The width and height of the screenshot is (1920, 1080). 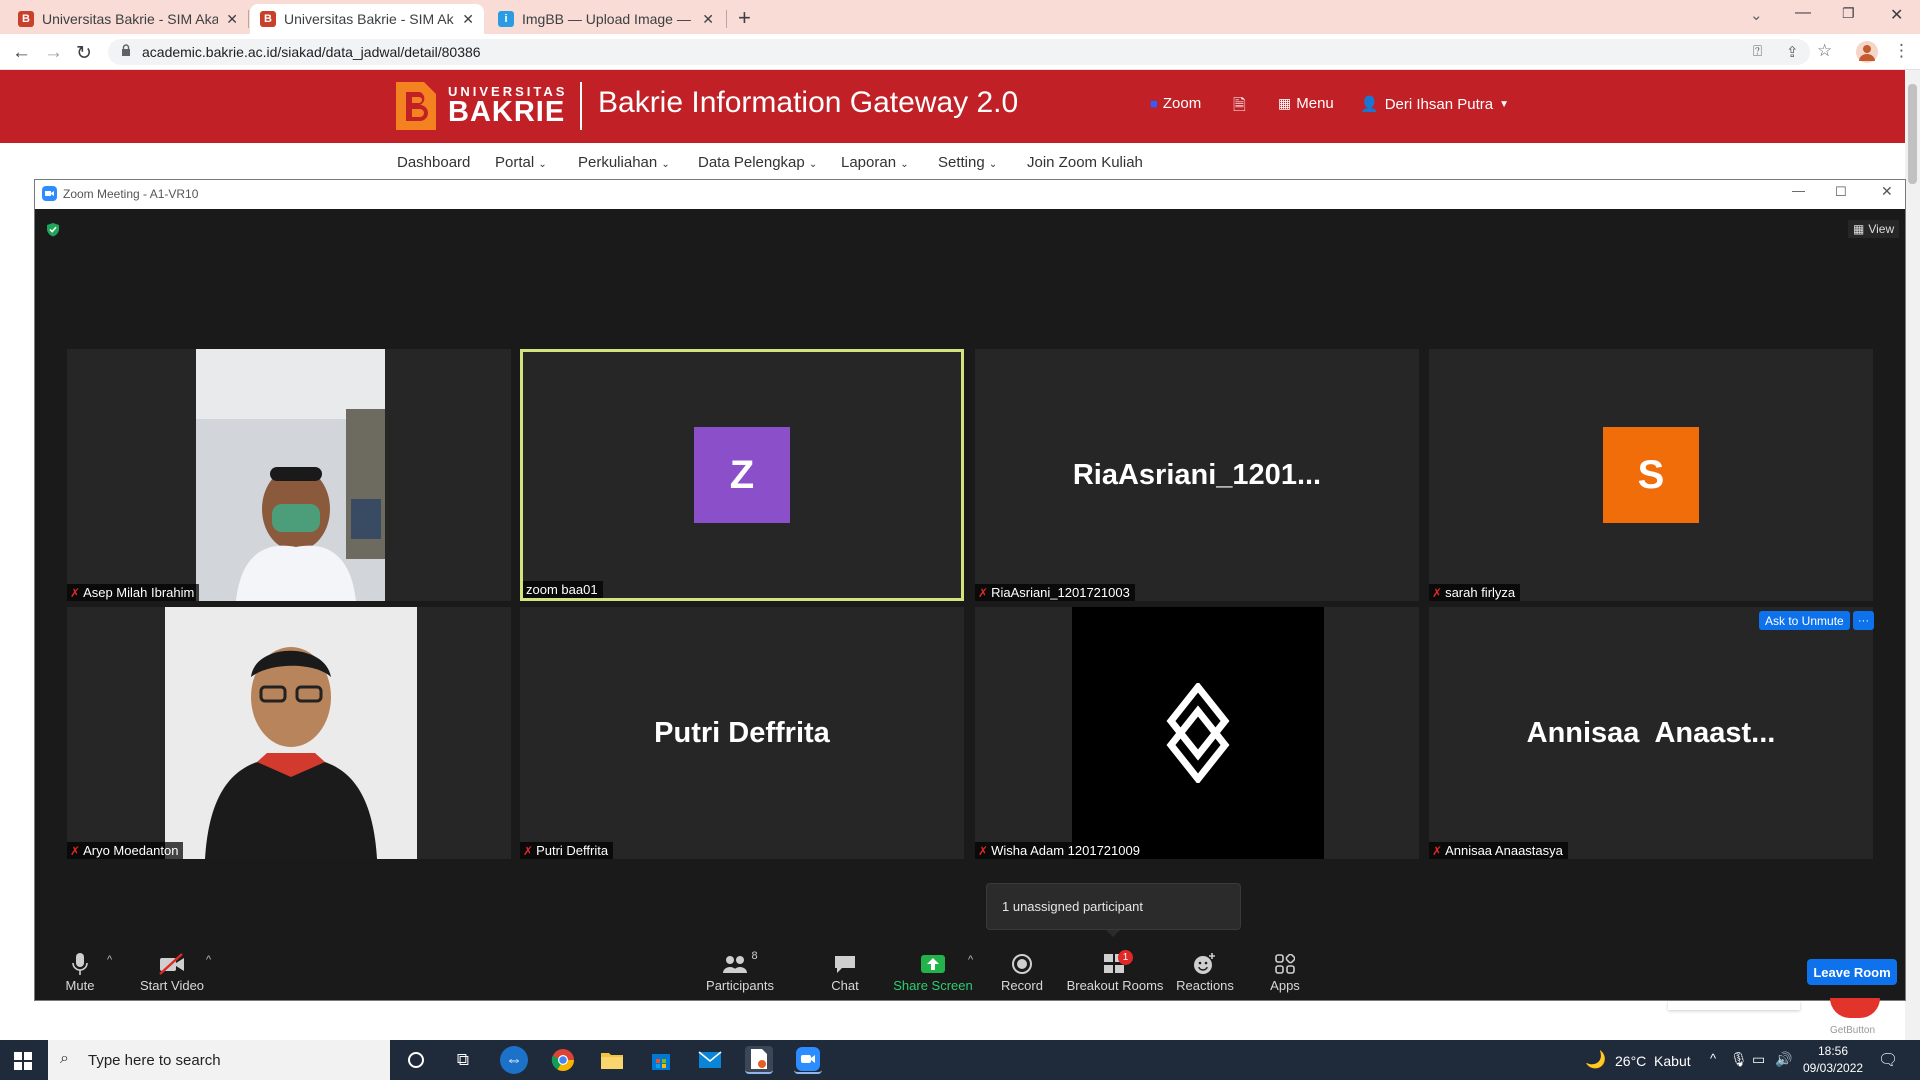 I want to click on nav-dashboard: Dashboard, so click(x=433, y=162).